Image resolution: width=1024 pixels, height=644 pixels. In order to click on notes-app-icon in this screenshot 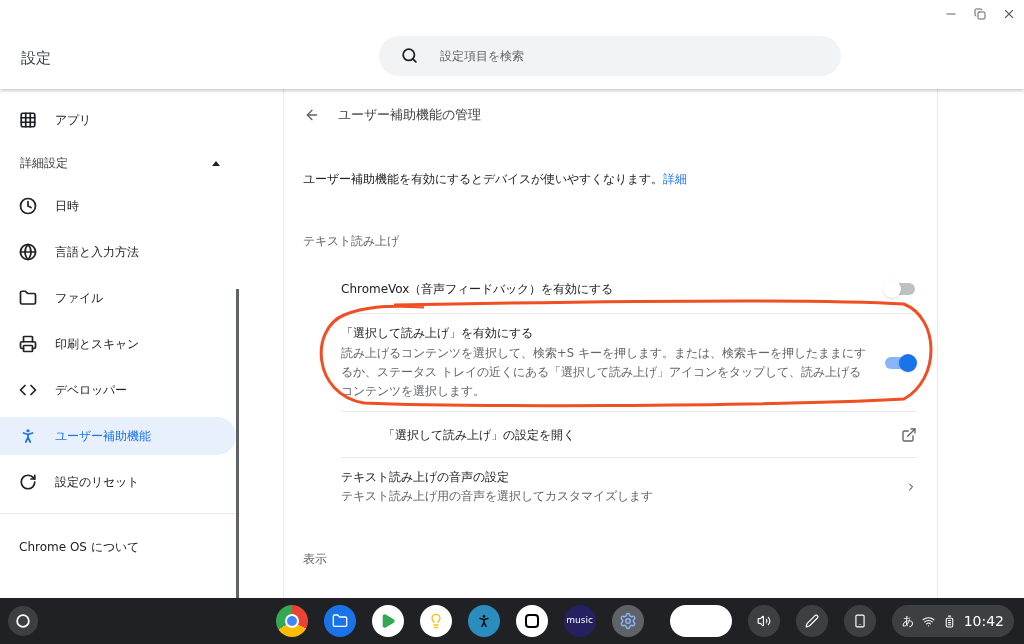, I will do `click(531, 621)`.